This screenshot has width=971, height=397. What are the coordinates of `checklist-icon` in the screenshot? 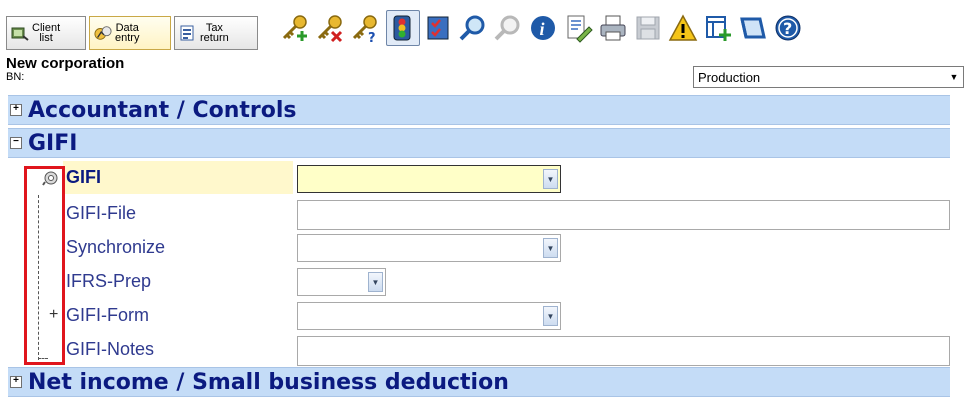 It's located at (438, 28).